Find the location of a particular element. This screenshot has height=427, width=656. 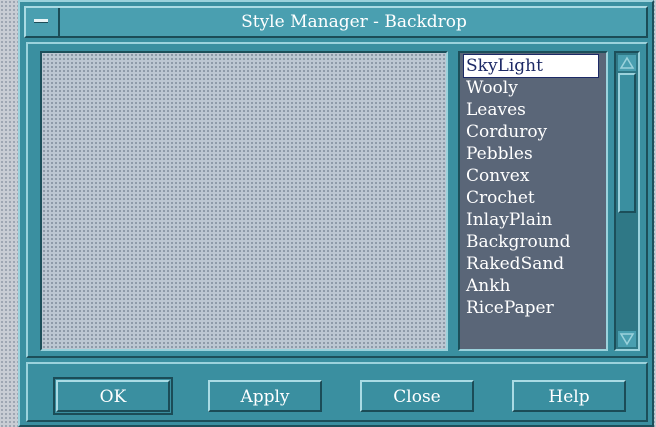

window-menu-icon is located at coordinates (41, 21).